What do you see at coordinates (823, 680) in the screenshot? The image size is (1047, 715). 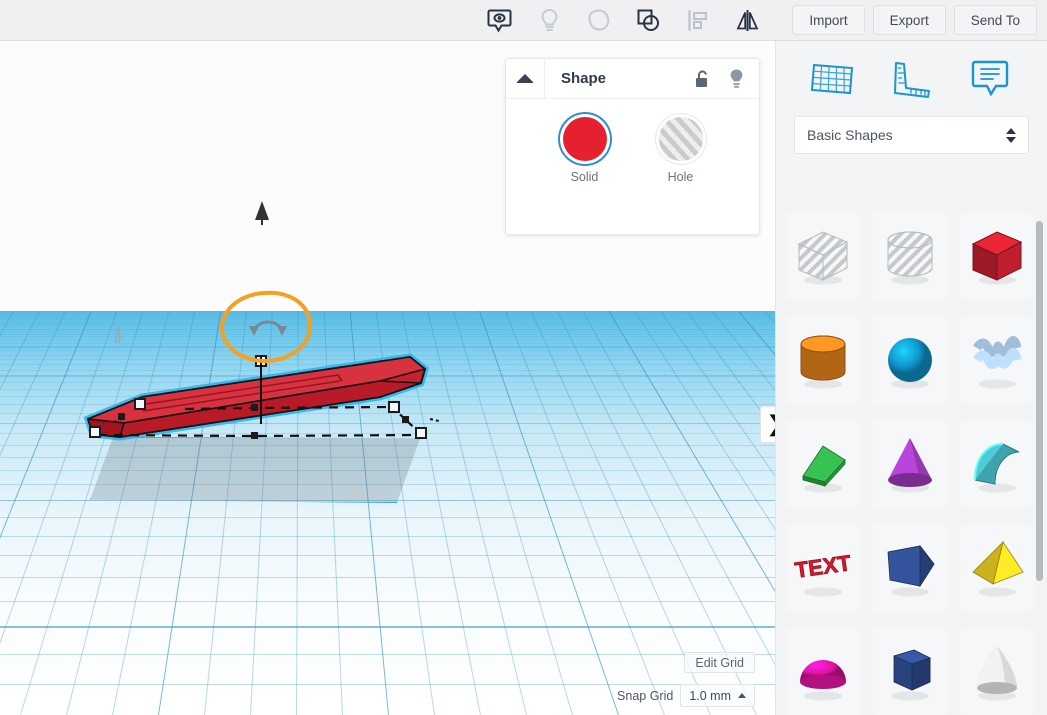 I see `half-sphere-icon` at bounding box center [823, 680].